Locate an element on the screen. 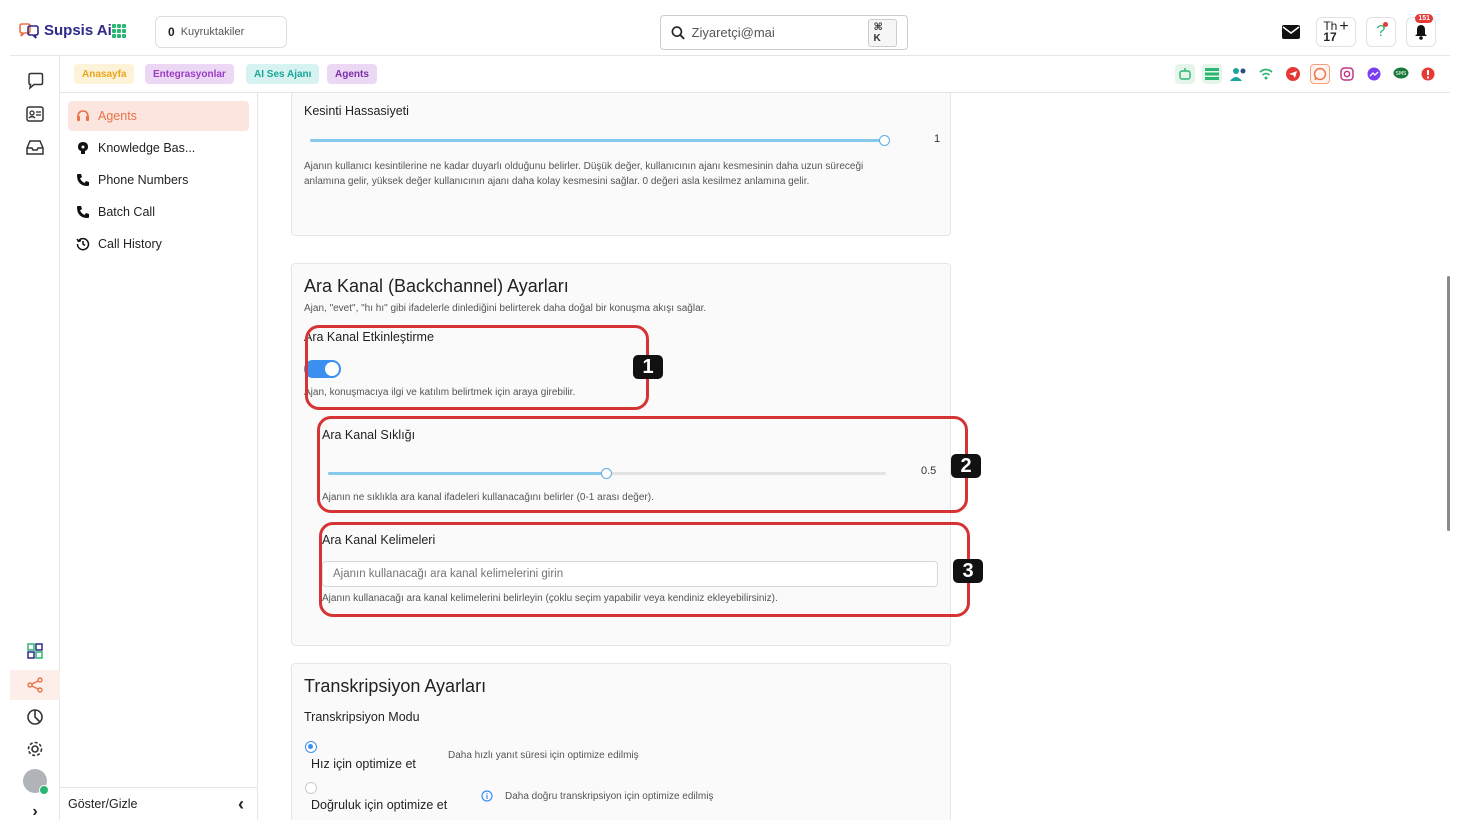 Image resolution: width=1460 pixels, height=830 pixels. sidebar-item-label: Call History is located at coordinates (130, 244).